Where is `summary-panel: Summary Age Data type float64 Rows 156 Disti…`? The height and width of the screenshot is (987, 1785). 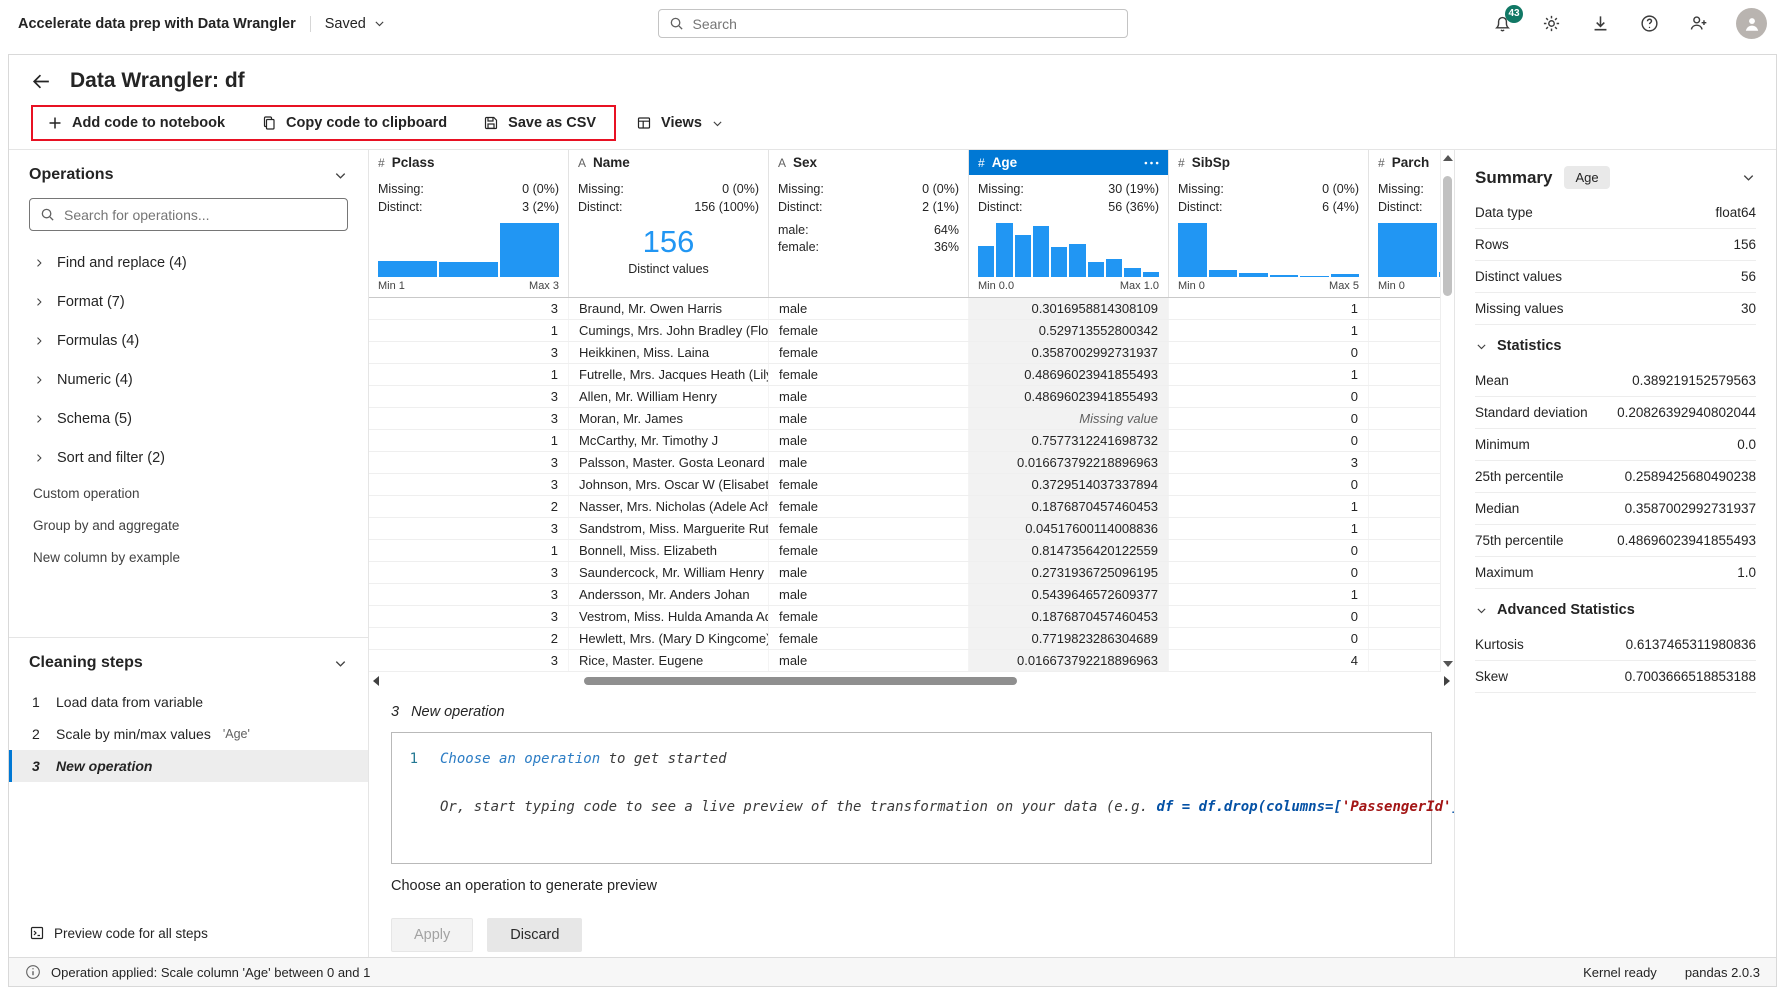
summary-panel: Summary Age Data type float64 Rows 156 Disti… is located at coordinates (1615, 553).